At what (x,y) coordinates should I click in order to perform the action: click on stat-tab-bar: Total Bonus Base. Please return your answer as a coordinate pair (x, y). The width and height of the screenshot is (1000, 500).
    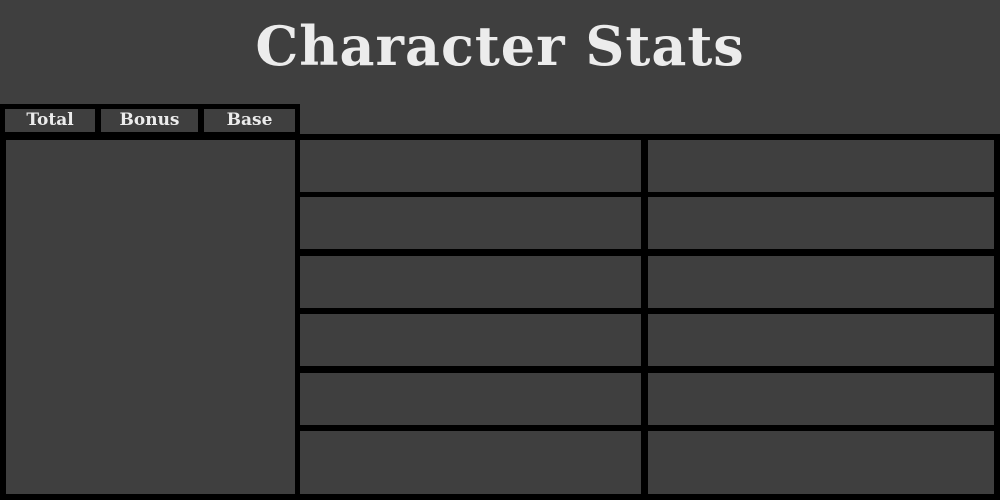
    Looking at the image, I should click on (150, 120).